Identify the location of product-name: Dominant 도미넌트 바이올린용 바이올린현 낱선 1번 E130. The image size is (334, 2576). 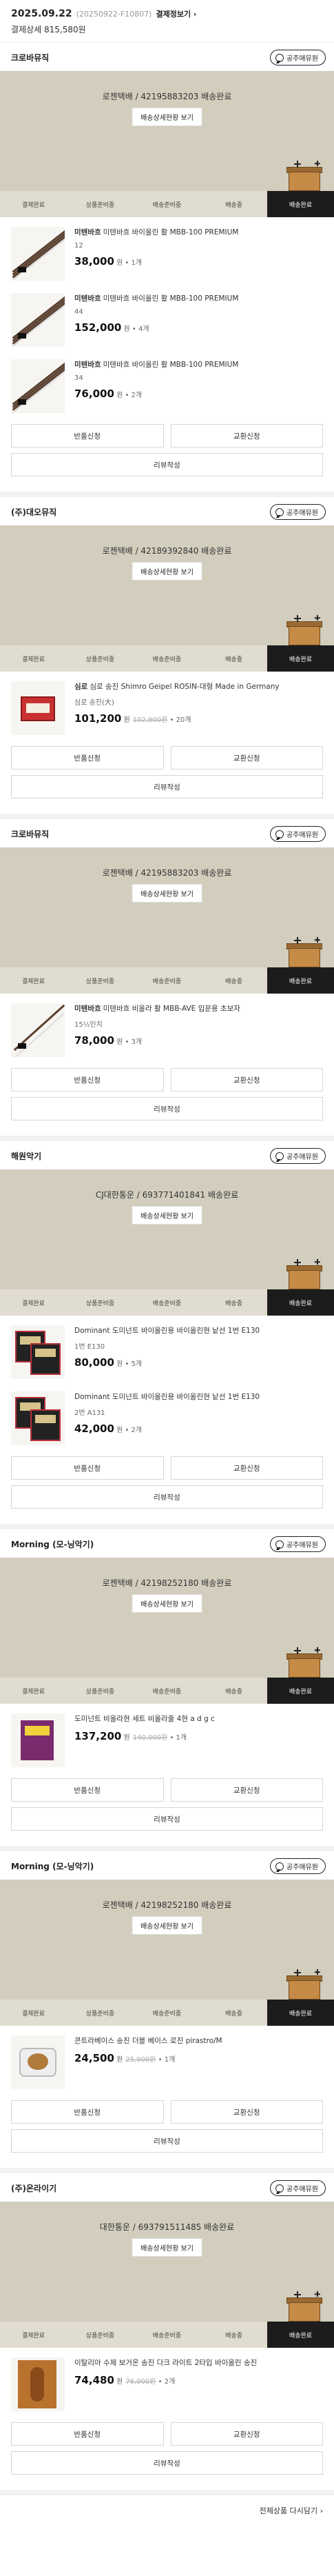
(199, 1330).